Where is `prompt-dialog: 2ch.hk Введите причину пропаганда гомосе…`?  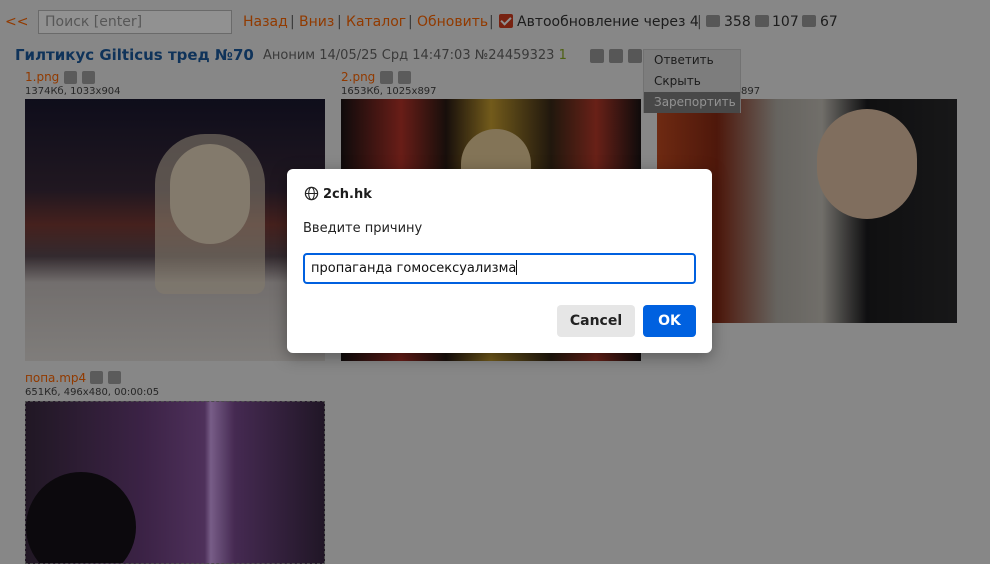 prompt-dialog: 2ch.hk Введите причину пропаганда гомосе… is located at coordinates (499, 261).